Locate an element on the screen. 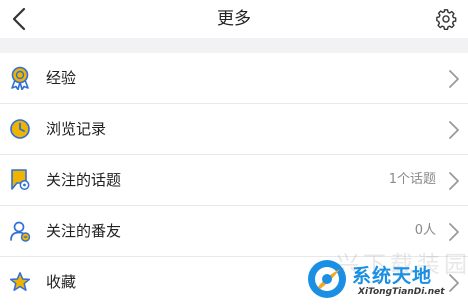 This screenshot has height=308, width=468. star-icon is located at coordinates (20, 282).